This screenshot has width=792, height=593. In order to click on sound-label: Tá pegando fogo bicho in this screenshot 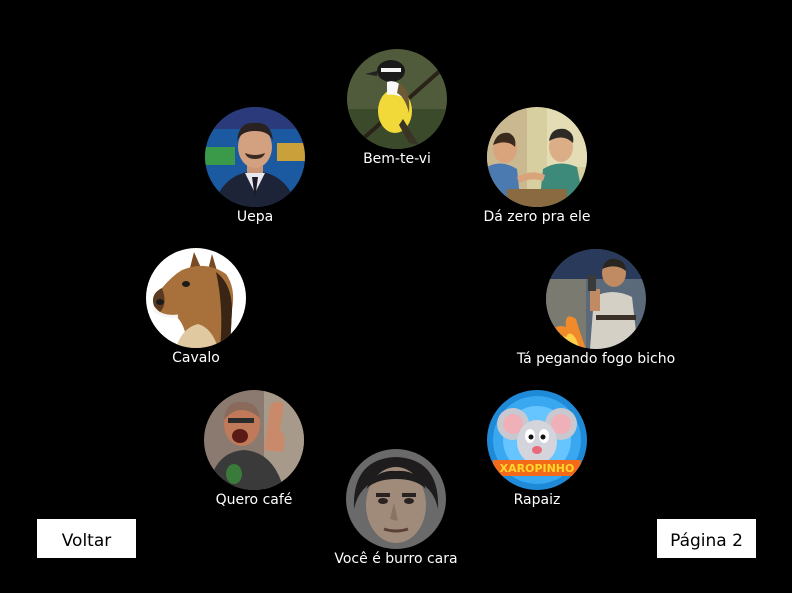, I will do `click(596, 359)`.